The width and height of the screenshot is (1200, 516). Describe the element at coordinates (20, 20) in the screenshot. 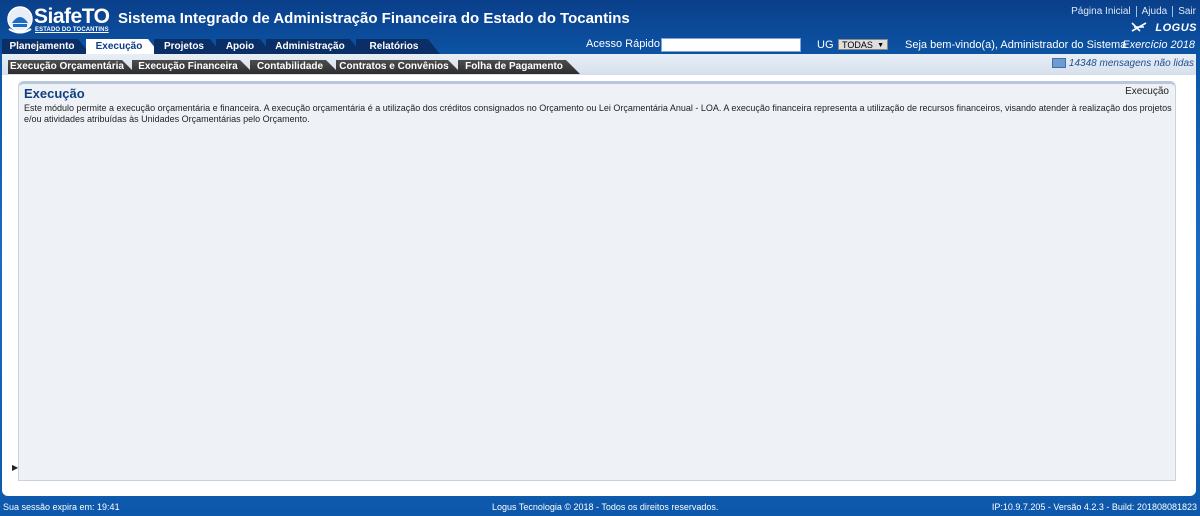

I see `state-seal-icon` at that location.